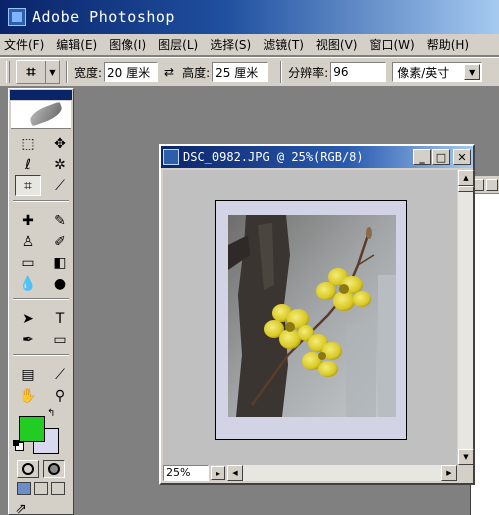 The height and width of the screenshot is (515, 499). Describe the element at coordinates (32, 429) in the screenshot. I see `foreground-color-swatch` at that location.